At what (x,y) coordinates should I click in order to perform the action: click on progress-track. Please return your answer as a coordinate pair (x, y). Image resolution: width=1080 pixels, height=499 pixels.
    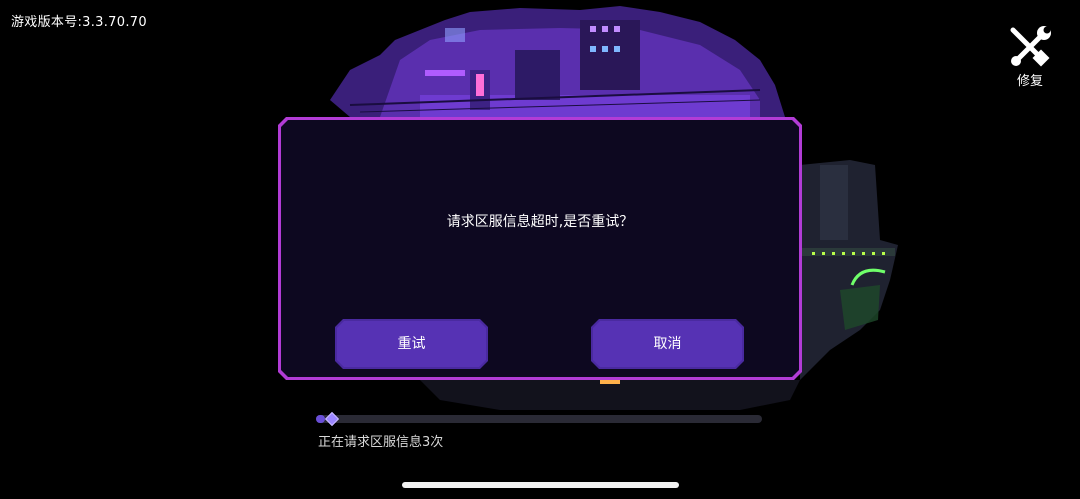
    Looking at the image, I should click on (539, 419).